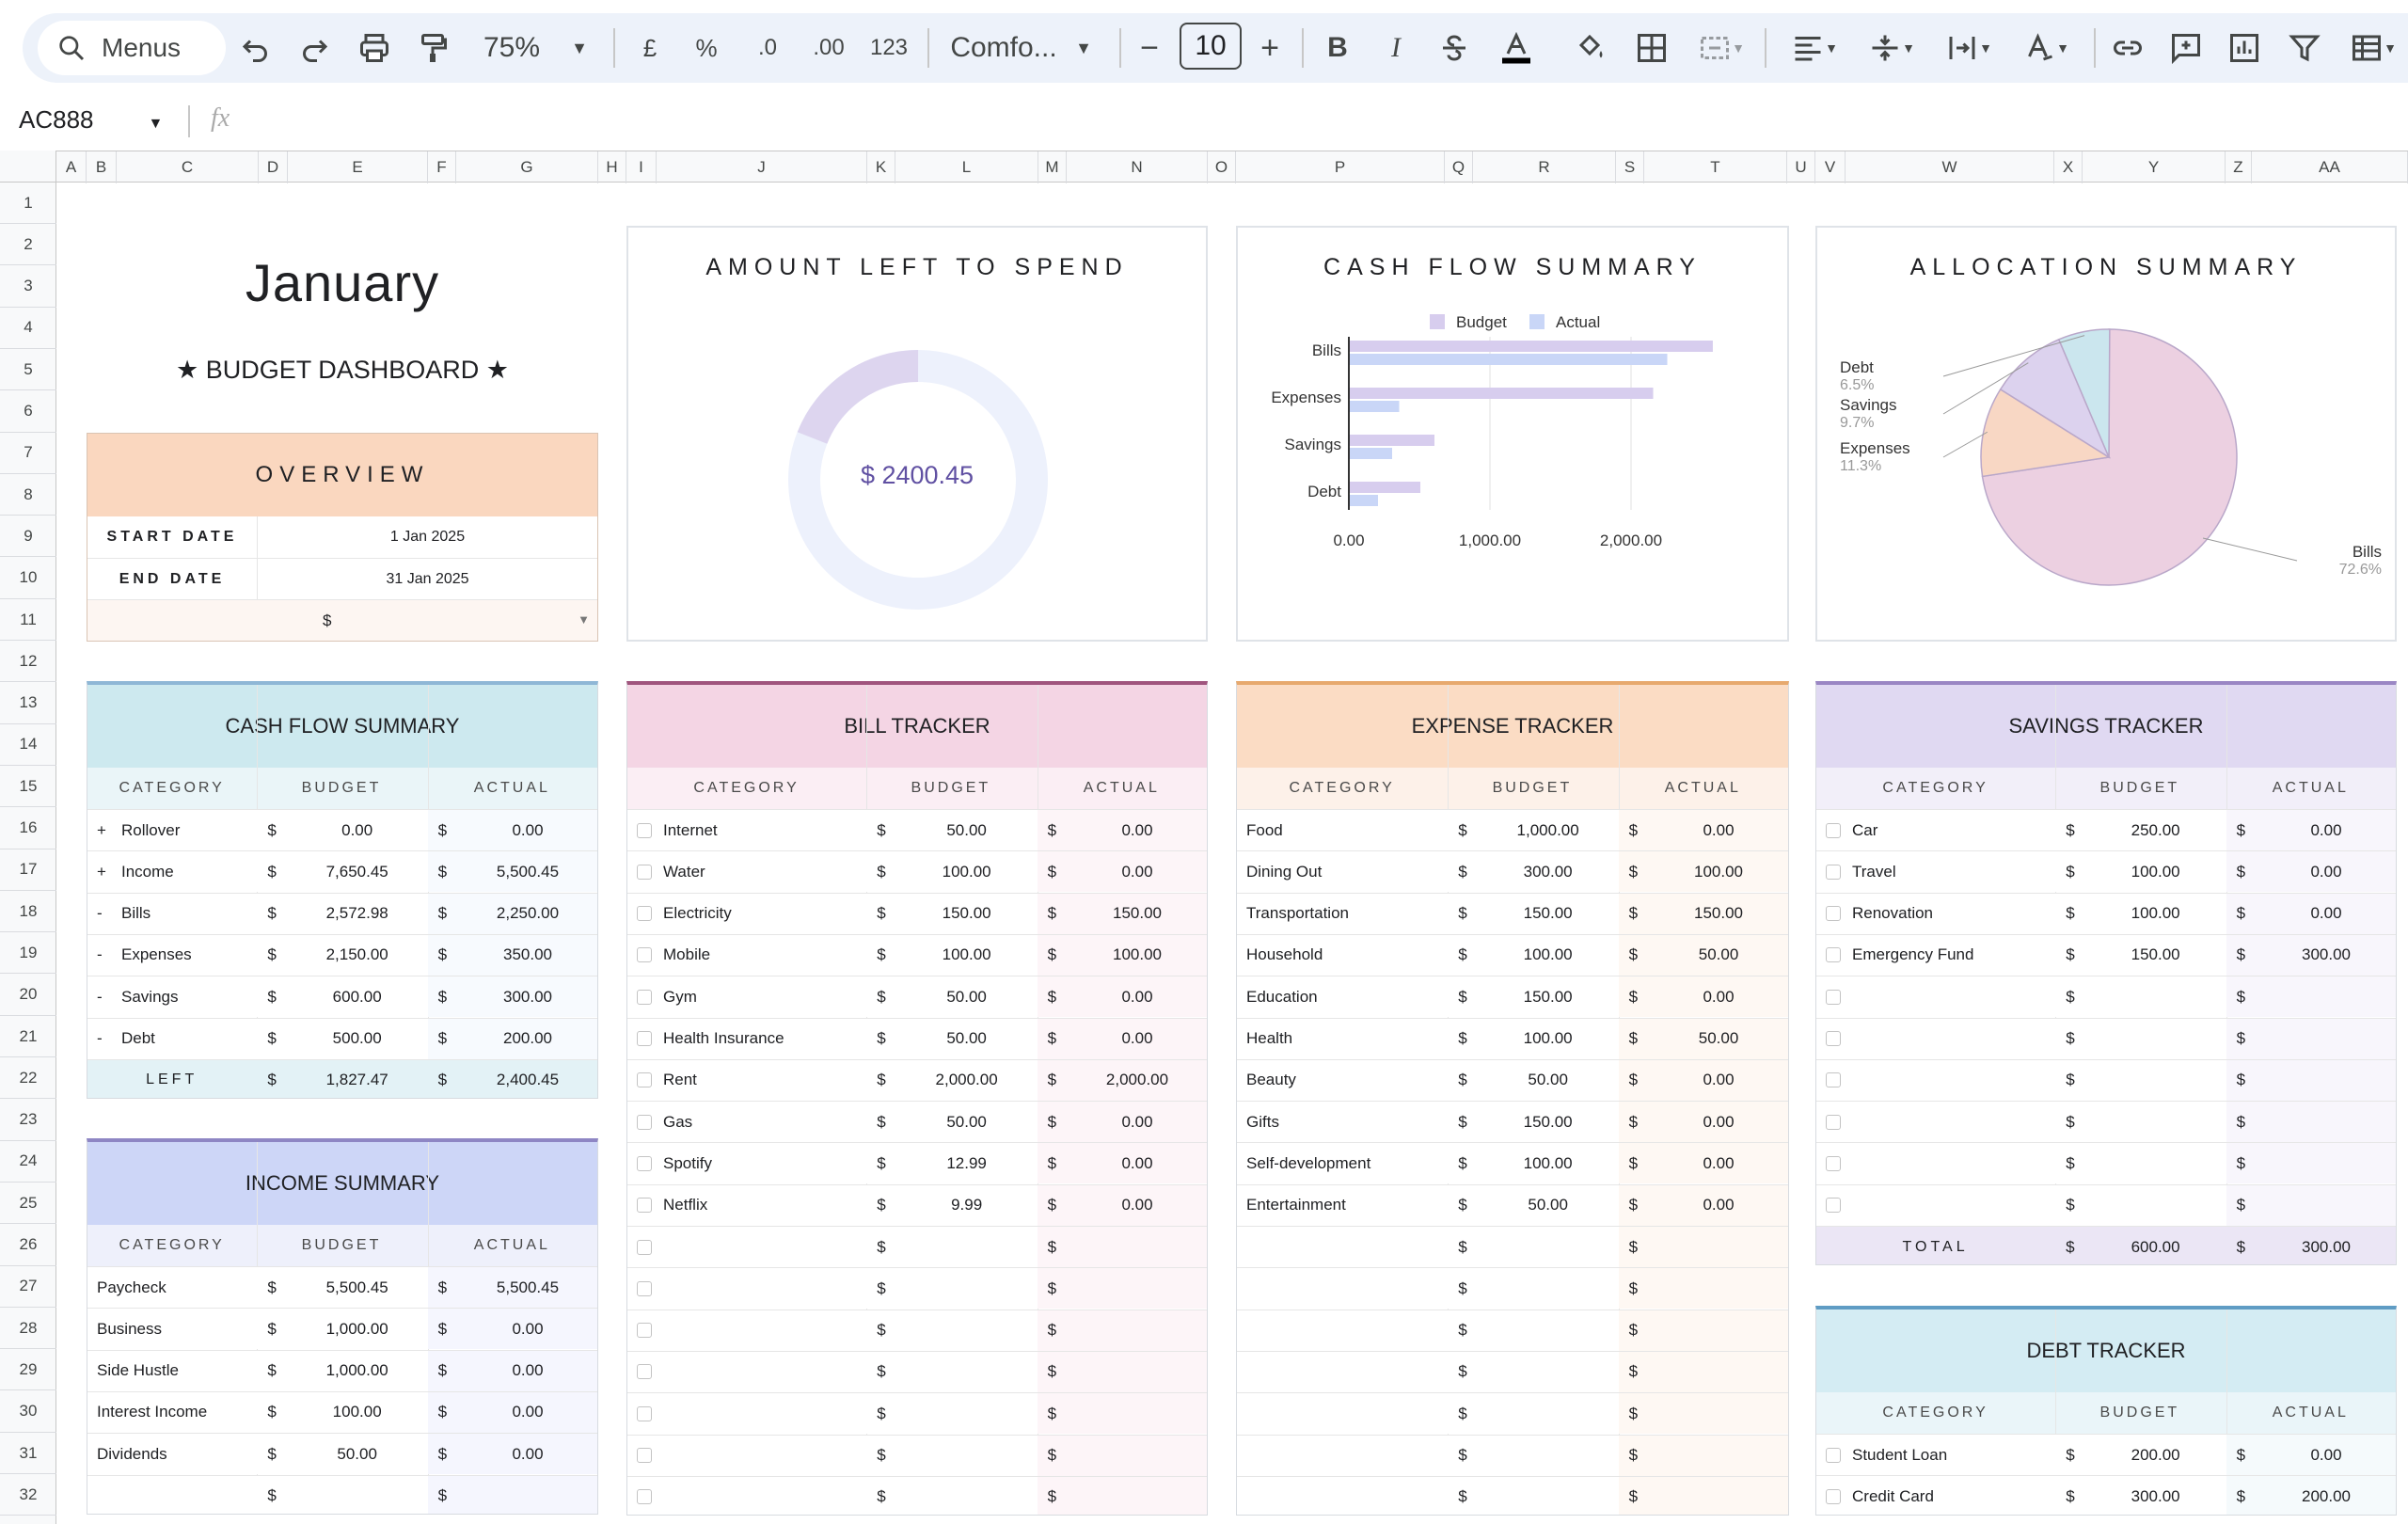 The height and width of the screenshot is (1524, 2408). What do you see at coordinates (917, 872) in the screenshot?
I see `table-row: Water $100.00 $0.00` at bounding box center [917, 872].